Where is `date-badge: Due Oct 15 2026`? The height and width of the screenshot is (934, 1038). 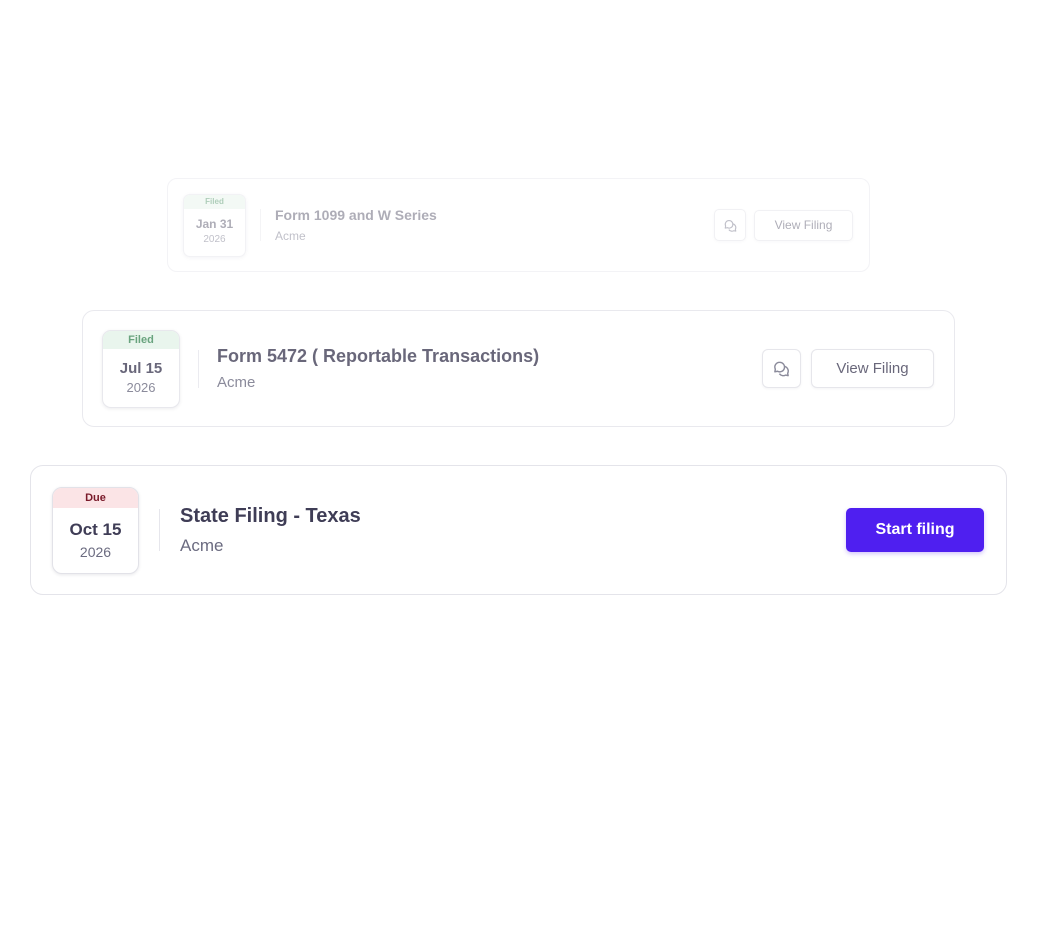 date-badge: Due Oct 15 2026 is located at coordinates (95, 530).